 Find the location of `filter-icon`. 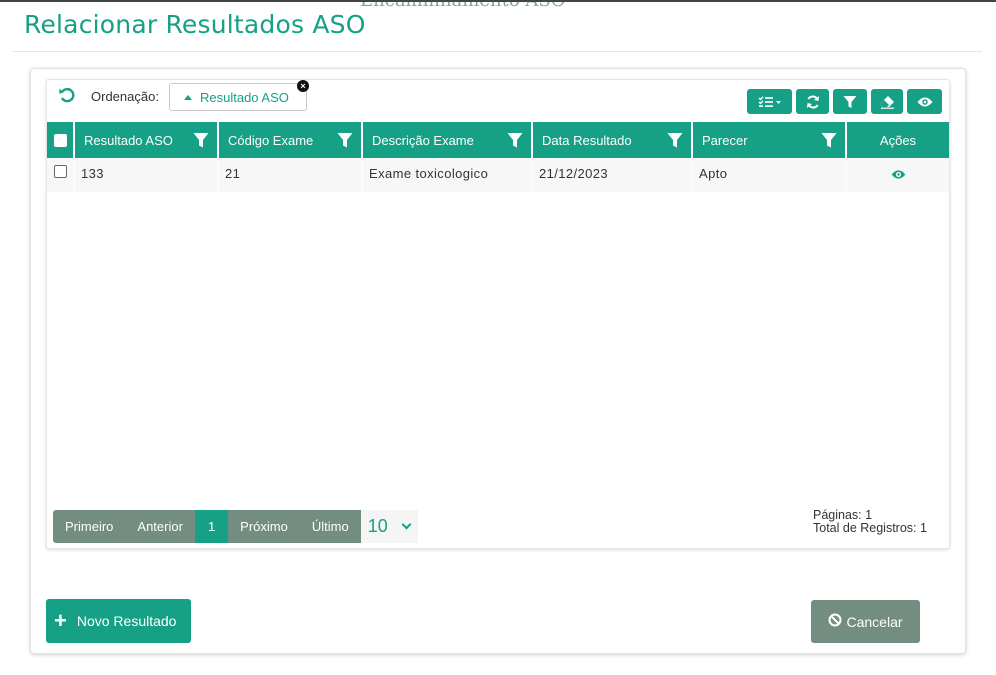

filter-icon is located at coordinates (850, 102).